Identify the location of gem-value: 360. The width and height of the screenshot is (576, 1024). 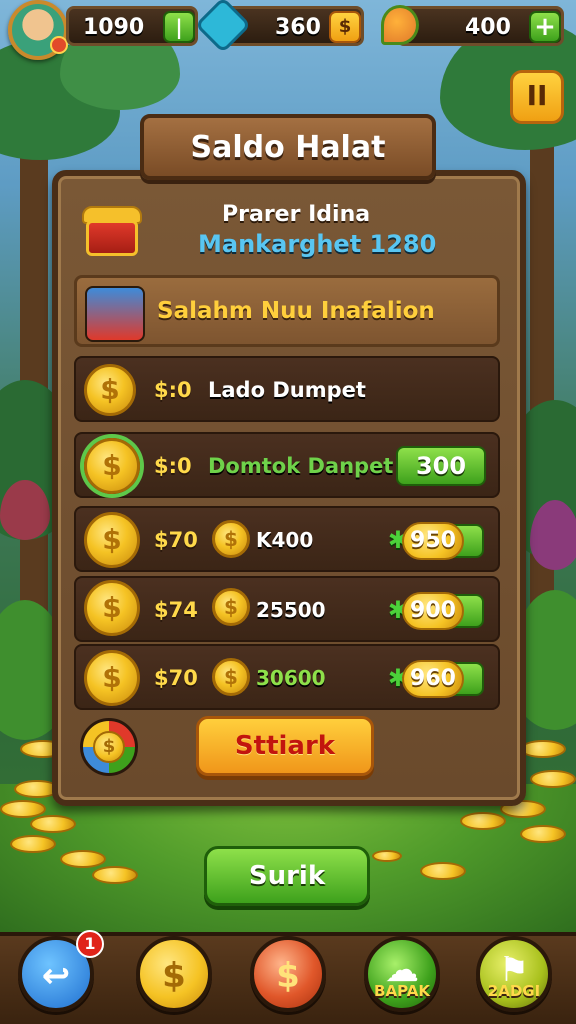
(298, 27).